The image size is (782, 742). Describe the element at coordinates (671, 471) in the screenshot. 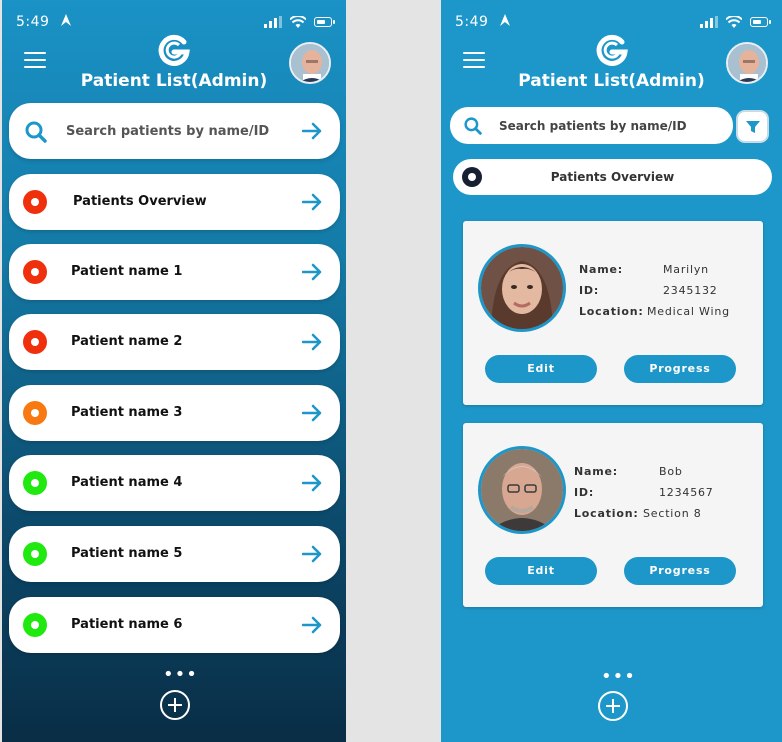

I see `patient-name: Bob` at that location.